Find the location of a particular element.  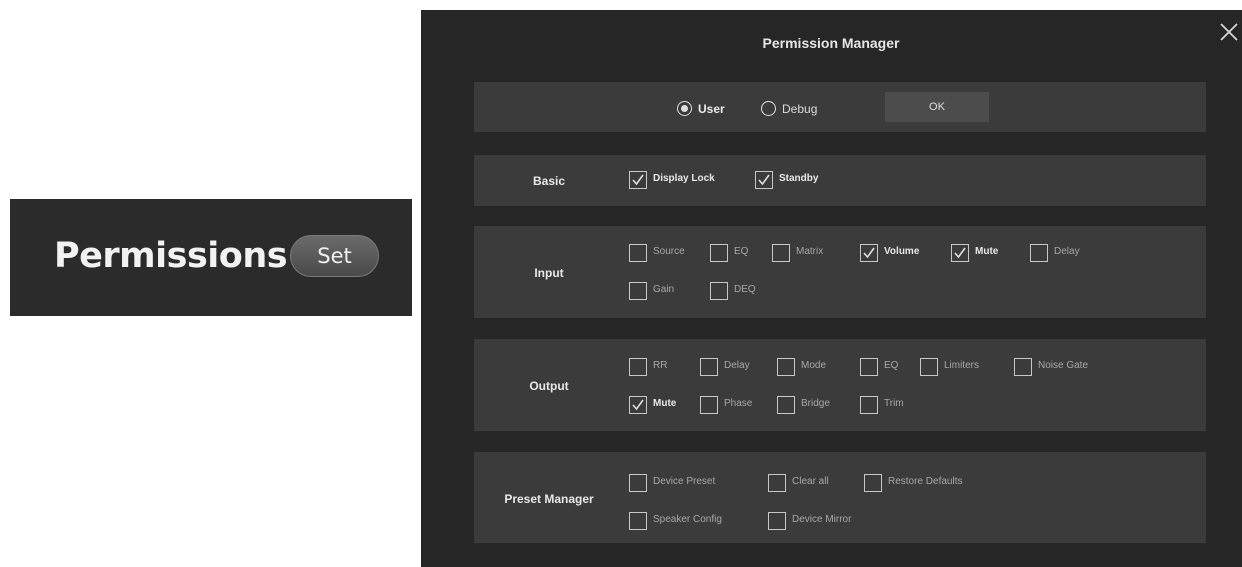

input-source-label: Source is located at coordinates (669, 251).